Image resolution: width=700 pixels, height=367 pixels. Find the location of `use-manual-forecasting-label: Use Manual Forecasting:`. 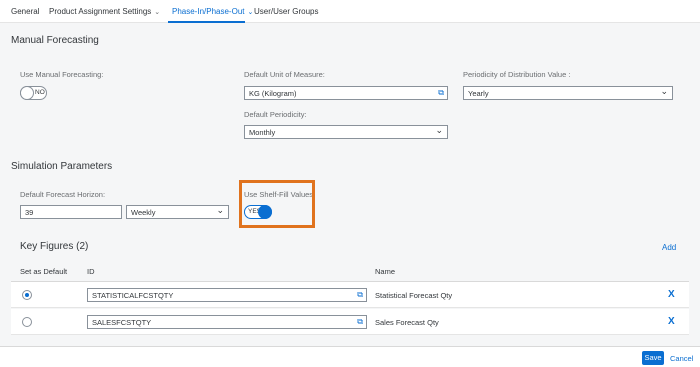

use-manual-forecasting-label: Use Manual Forecasting: is located at coordinates (62, 74).